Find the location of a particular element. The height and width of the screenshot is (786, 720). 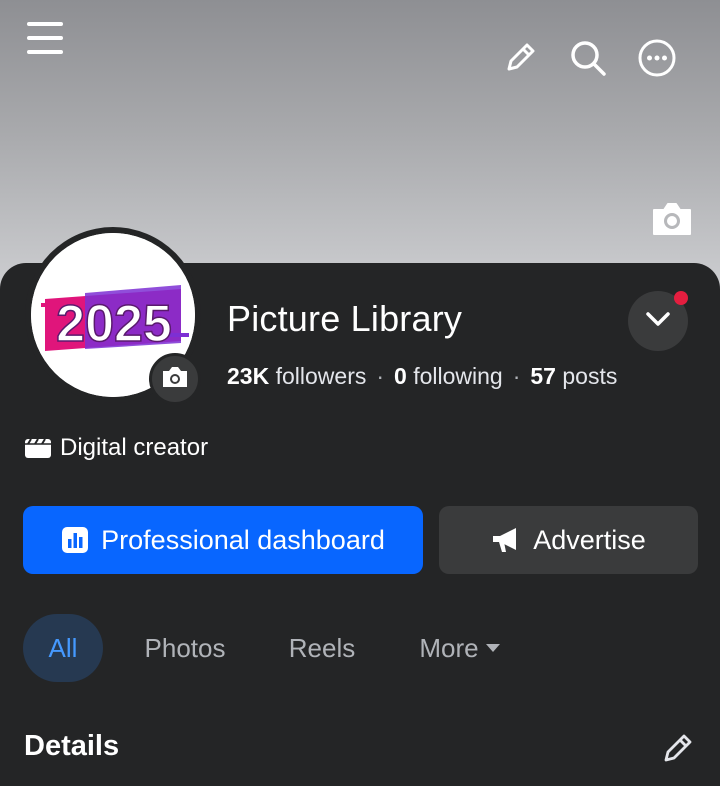

tab-reels: Reels is located at coordinates (322, 648).